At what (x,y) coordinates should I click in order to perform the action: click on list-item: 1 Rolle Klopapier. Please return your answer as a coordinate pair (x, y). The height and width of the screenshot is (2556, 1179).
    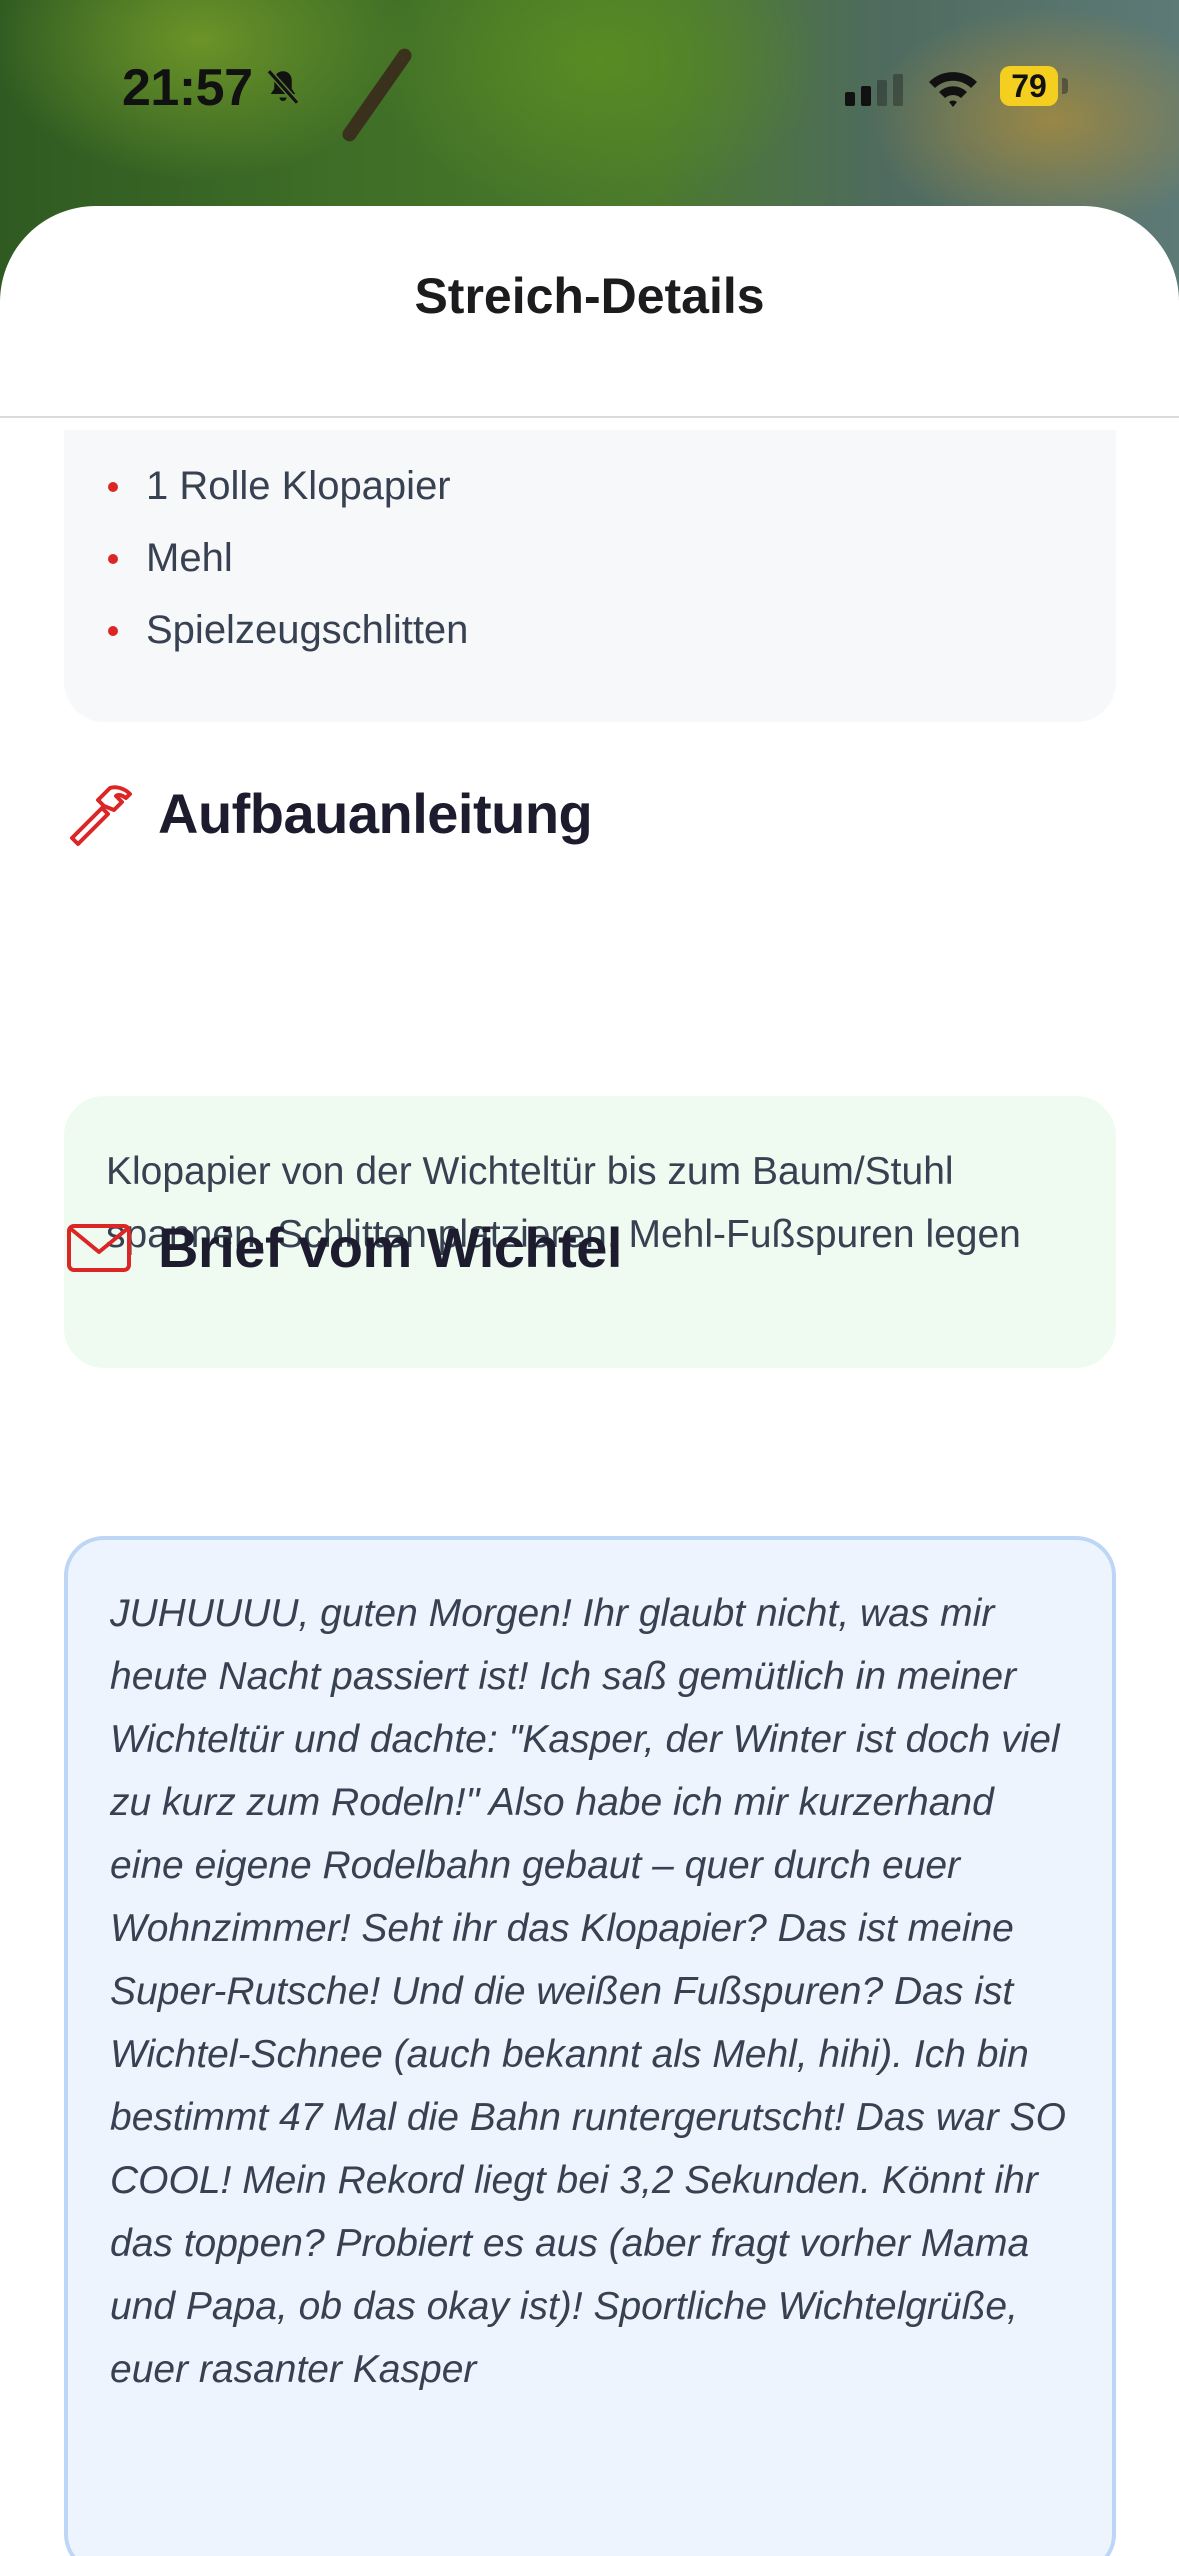
    Looking at the image, I should click on (590, 502).